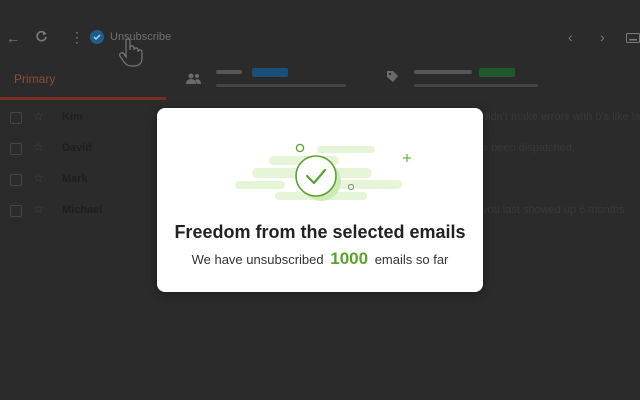  I want to click on email-sender: David, so click(77, 148).